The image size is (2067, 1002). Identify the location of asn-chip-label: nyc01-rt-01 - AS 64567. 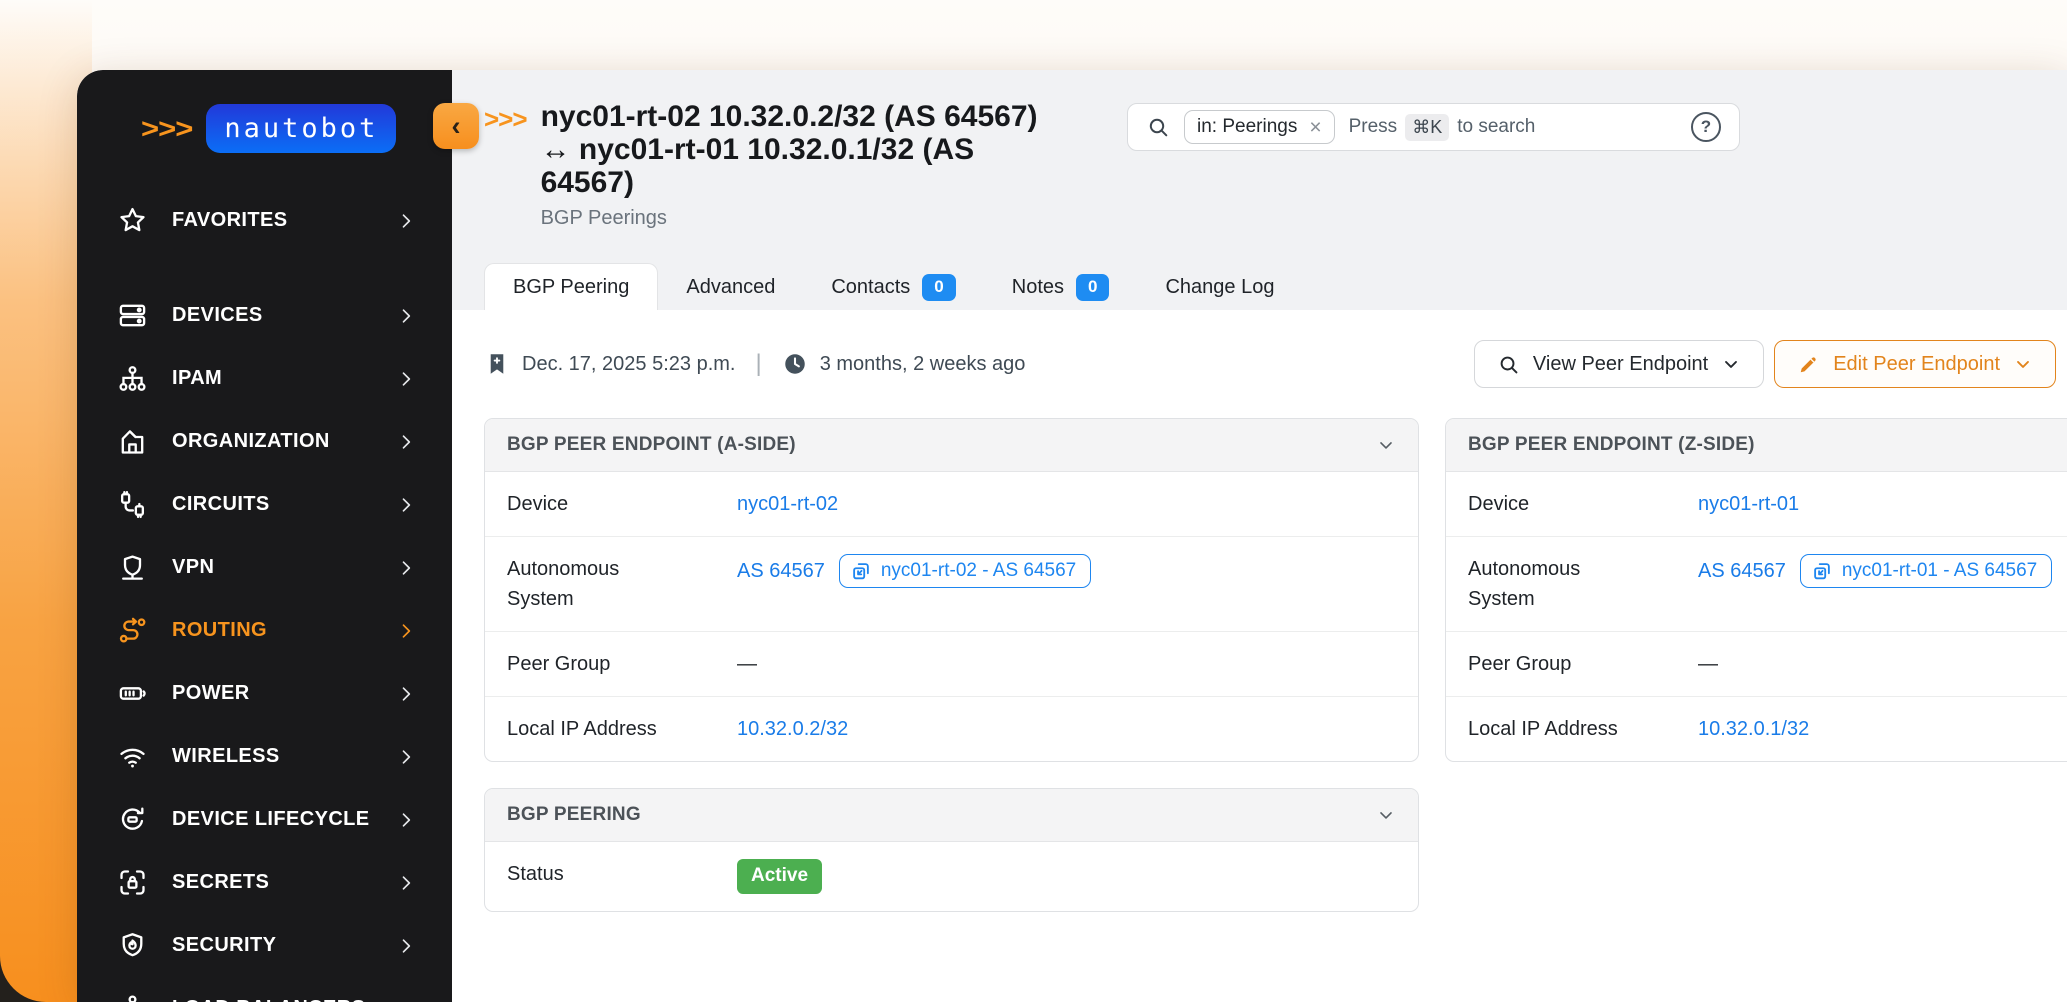
(1939, 570).